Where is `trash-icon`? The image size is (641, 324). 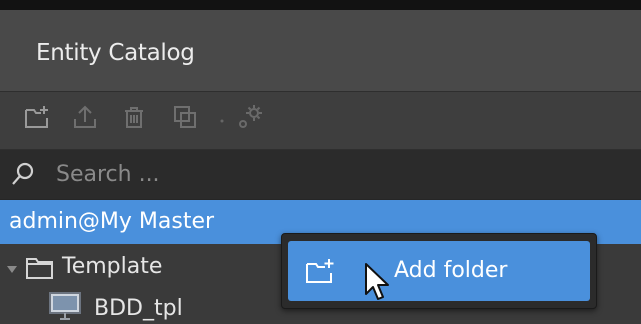 trash-icon is located at coordinates (134, 117).